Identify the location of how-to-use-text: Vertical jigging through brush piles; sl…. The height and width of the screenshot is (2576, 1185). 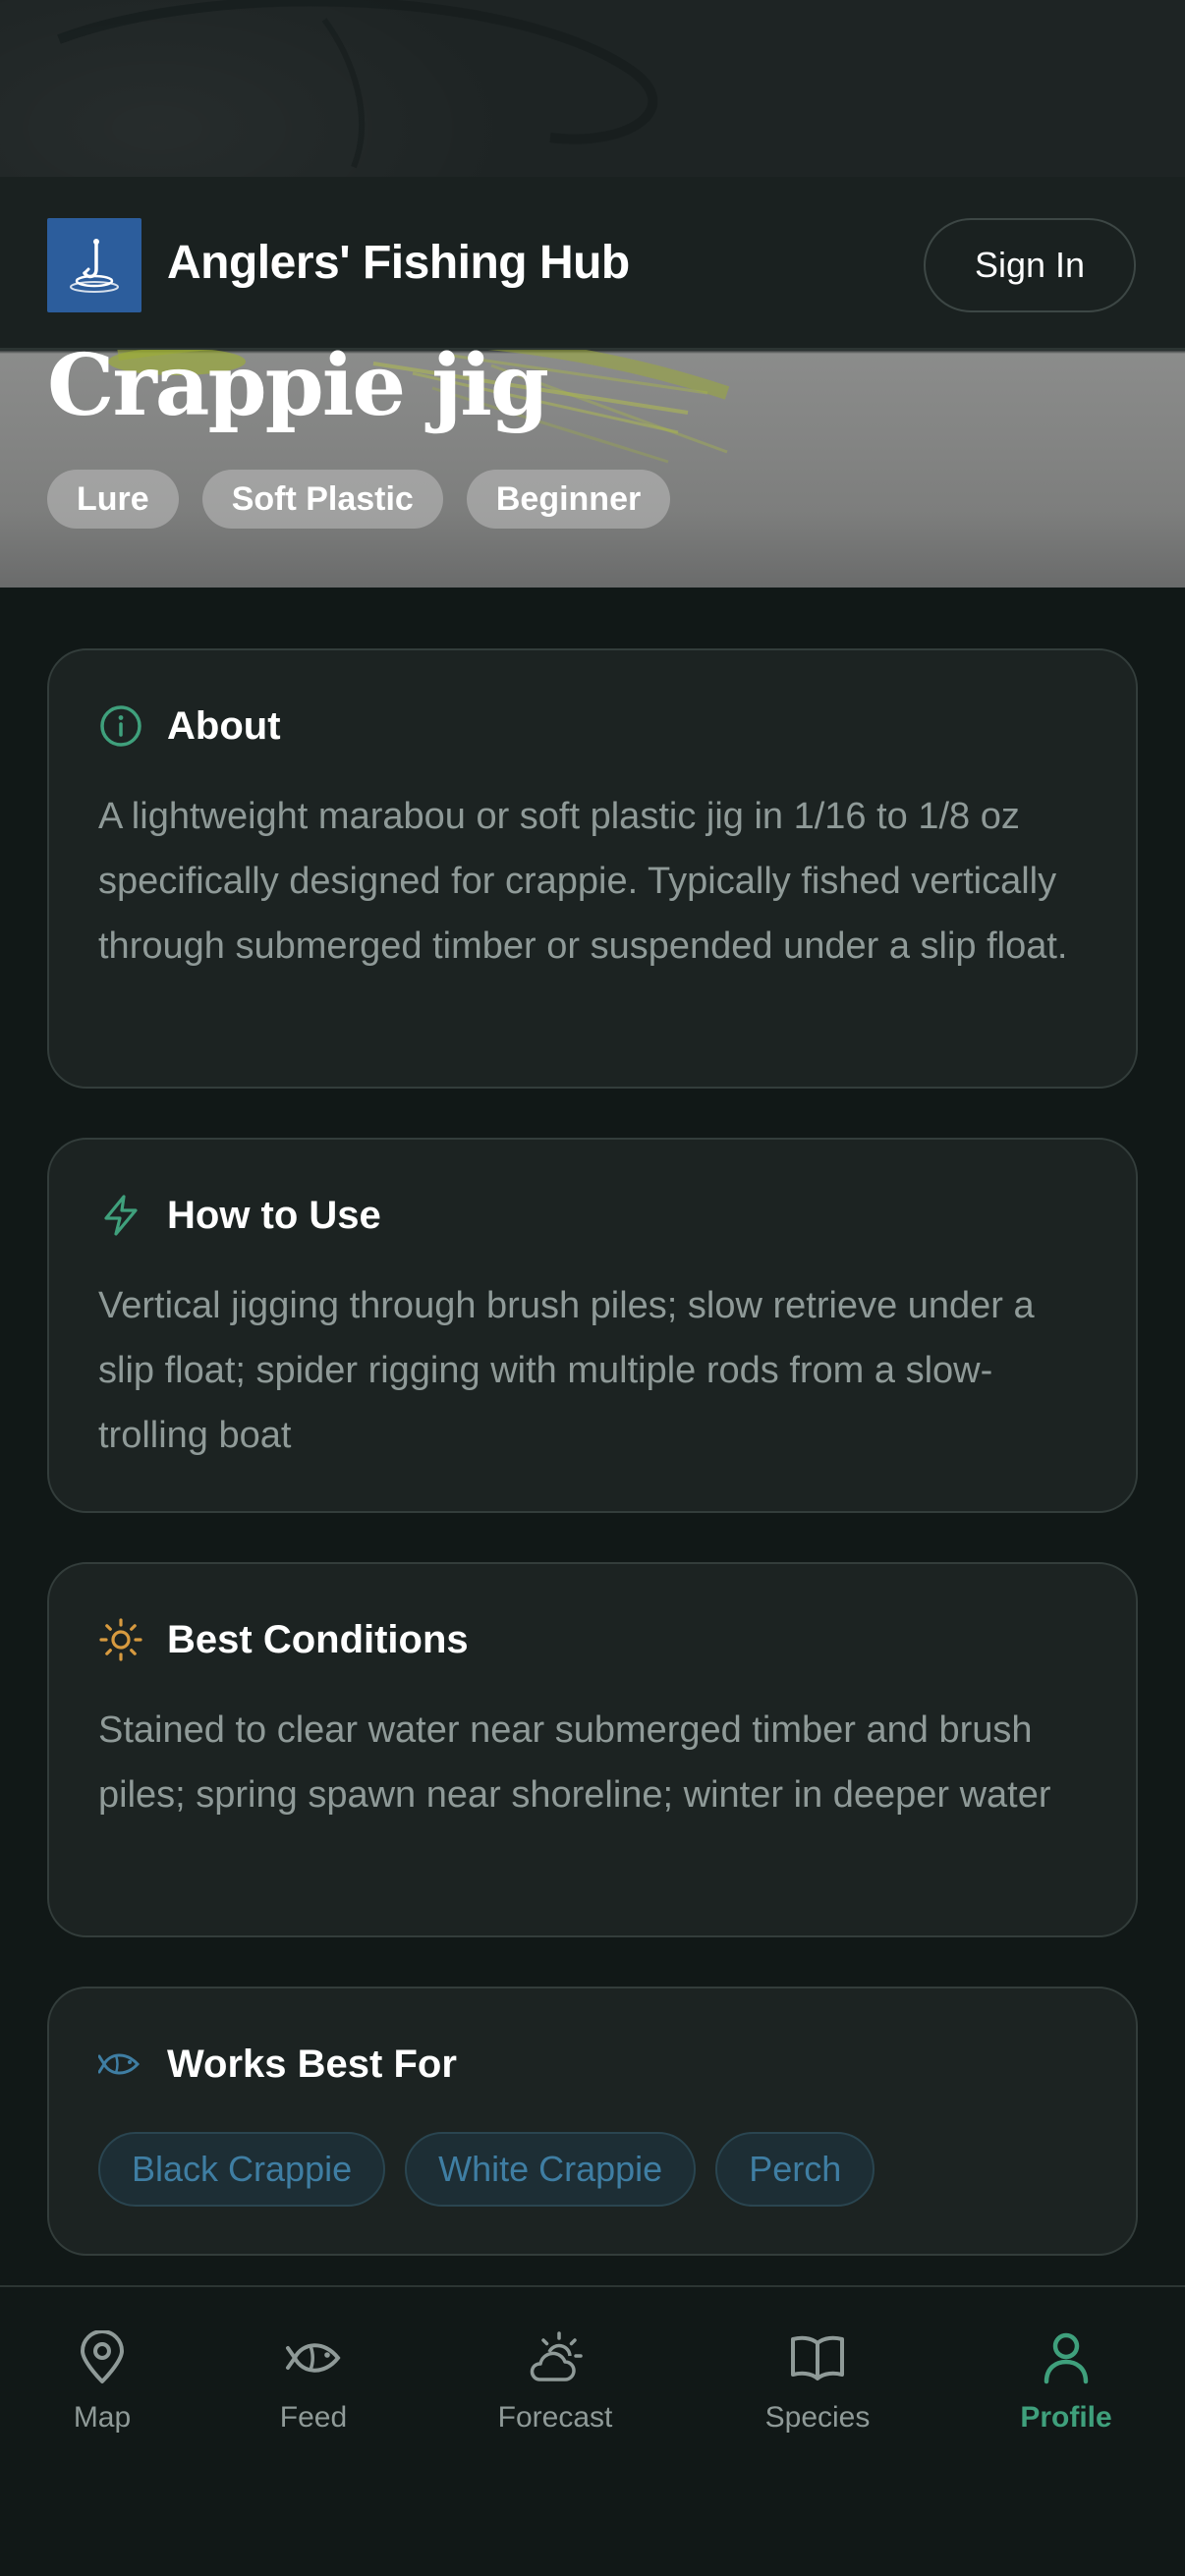
(567, 1370).